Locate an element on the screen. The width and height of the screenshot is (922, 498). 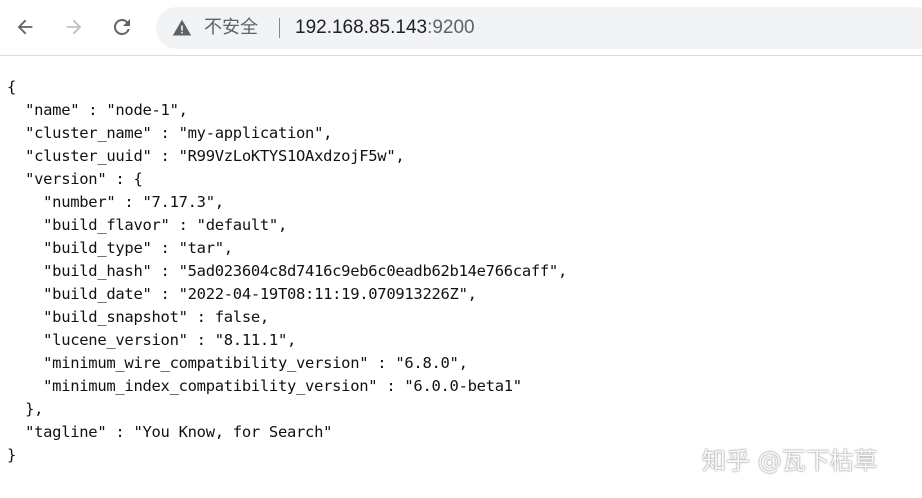
warning-triangle-icon is located at coordinates (182, 28).